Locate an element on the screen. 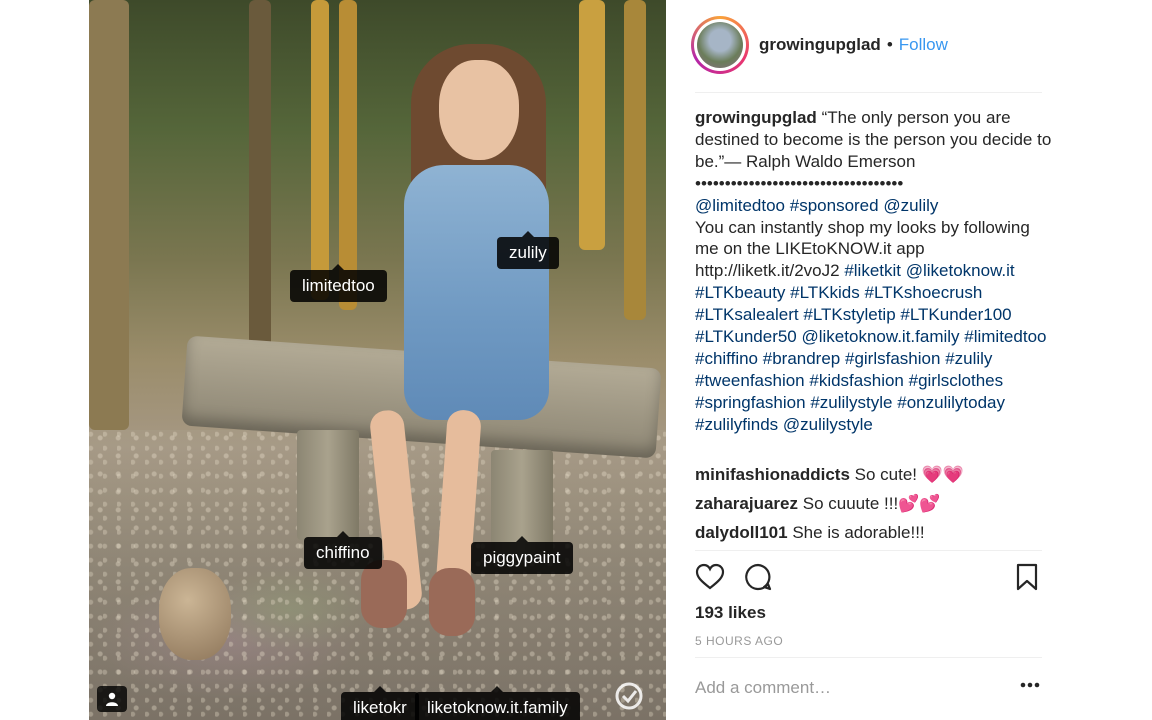  hashtag-link: #brandrep is located at coordinates (802, 358).